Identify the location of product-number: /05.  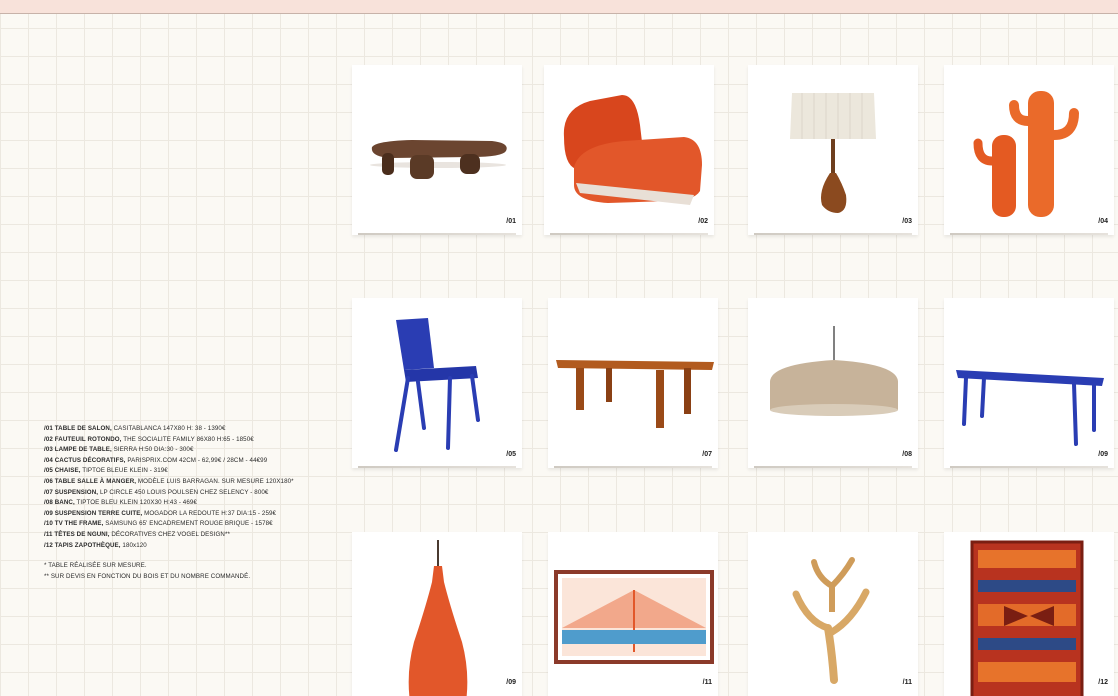
(511, 454).